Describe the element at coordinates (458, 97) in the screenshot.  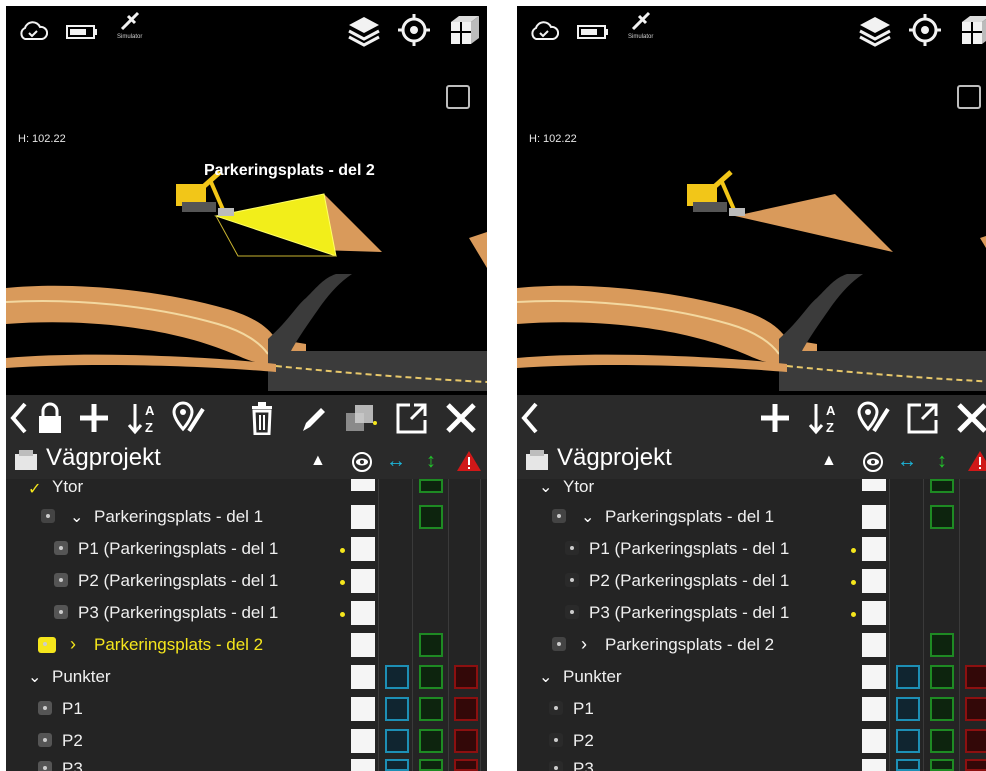
I see `fit-view-button` at that location.